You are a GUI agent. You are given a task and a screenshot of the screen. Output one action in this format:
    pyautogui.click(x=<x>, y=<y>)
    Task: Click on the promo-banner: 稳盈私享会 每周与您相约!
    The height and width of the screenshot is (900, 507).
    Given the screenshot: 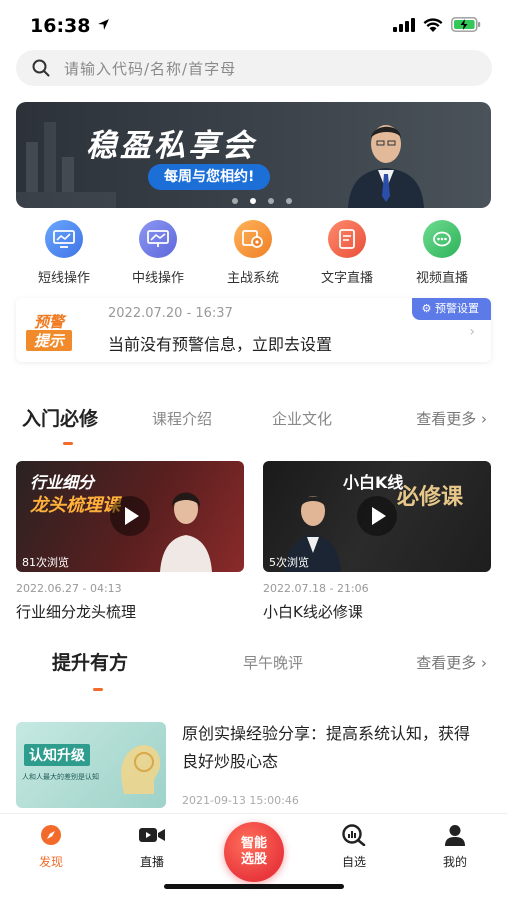 What is the action you would take?
    pyautogui.click(x=253, y=155)
    